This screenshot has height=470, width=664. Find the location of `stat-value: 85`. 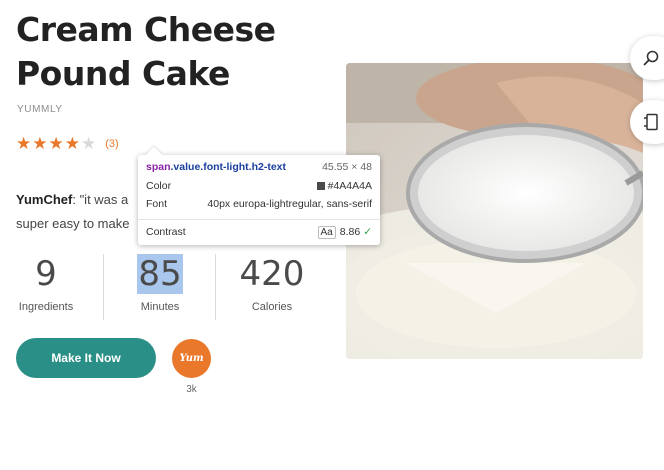

stat-value: 85 is located at coordinates (160, 274).